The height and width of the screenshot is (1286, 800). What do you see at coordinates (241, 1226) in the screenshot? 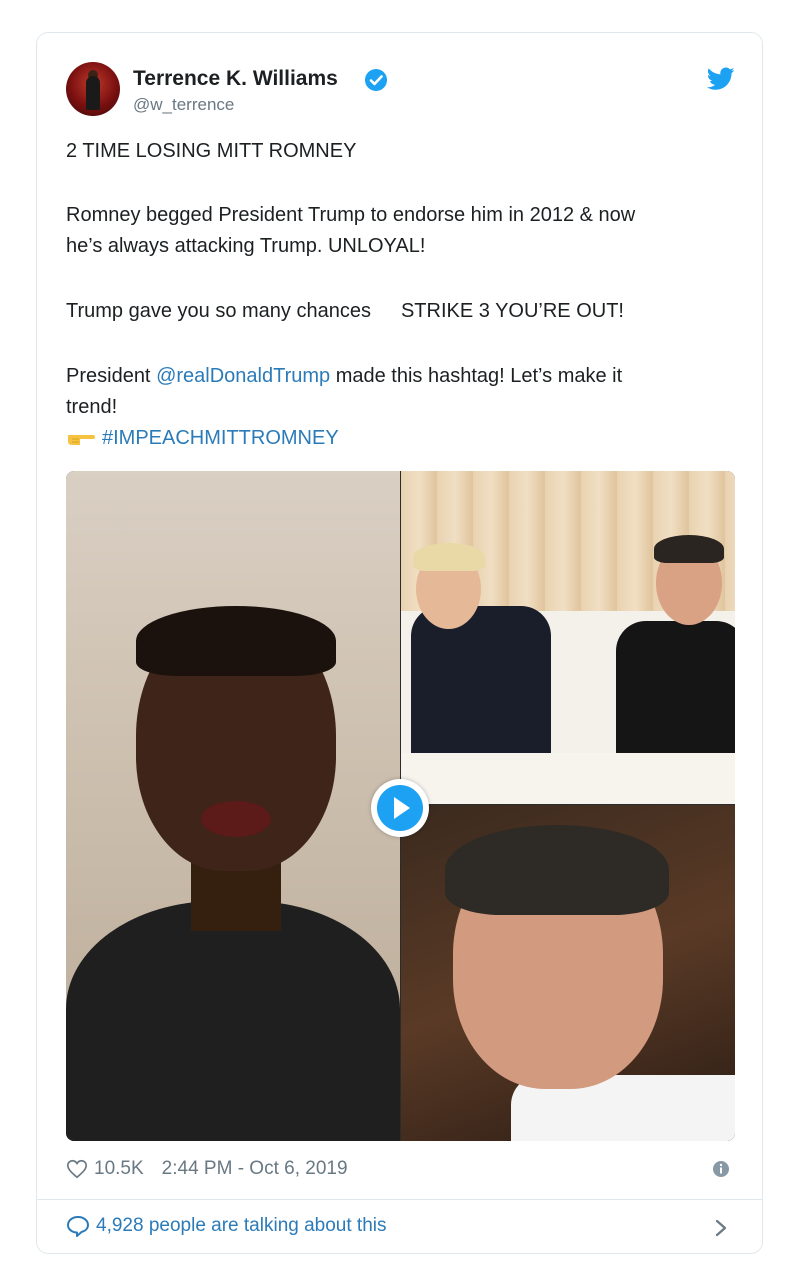
I see `conversation-label: 4,928 people are talking about this` at bounding box center [241, 1226].